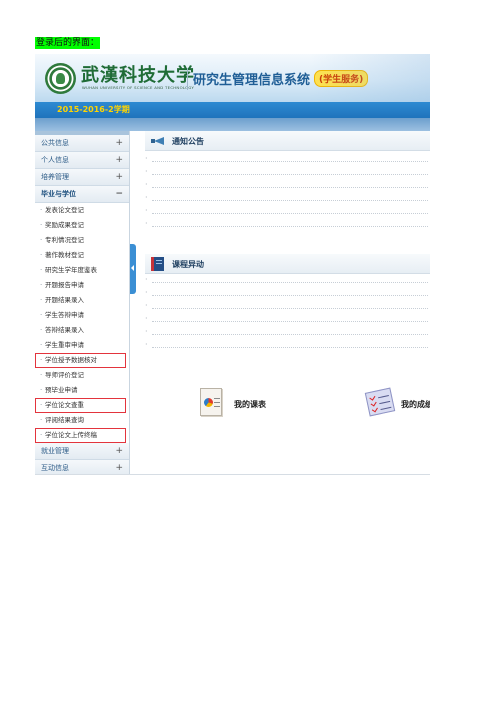 The image size is (500, 707). What do you see at coordinates (82, 315) in the screenshot?
I see `sidebar-item-defense-application: 学生答辩申请` at bounding box center [82, 315].